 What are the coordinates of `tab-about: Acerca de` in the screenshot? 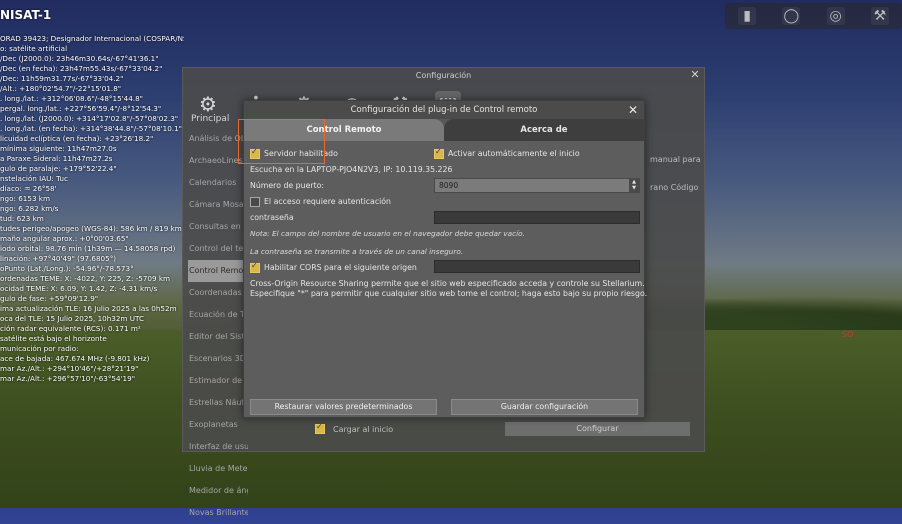 It's located at (544, 130).